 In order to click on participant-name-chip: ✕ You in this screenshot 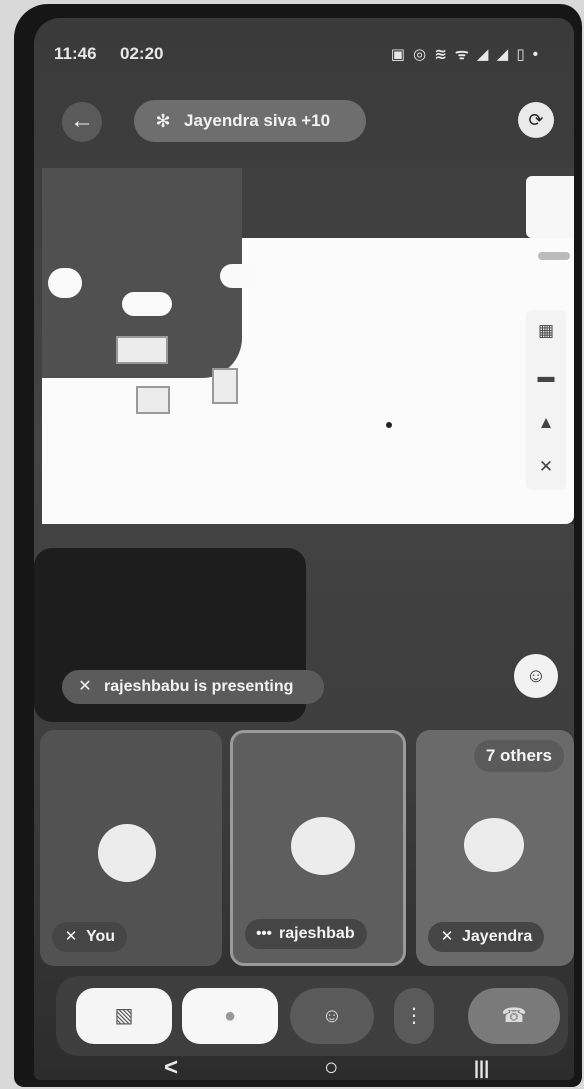, I will do `click(90, 937)`.